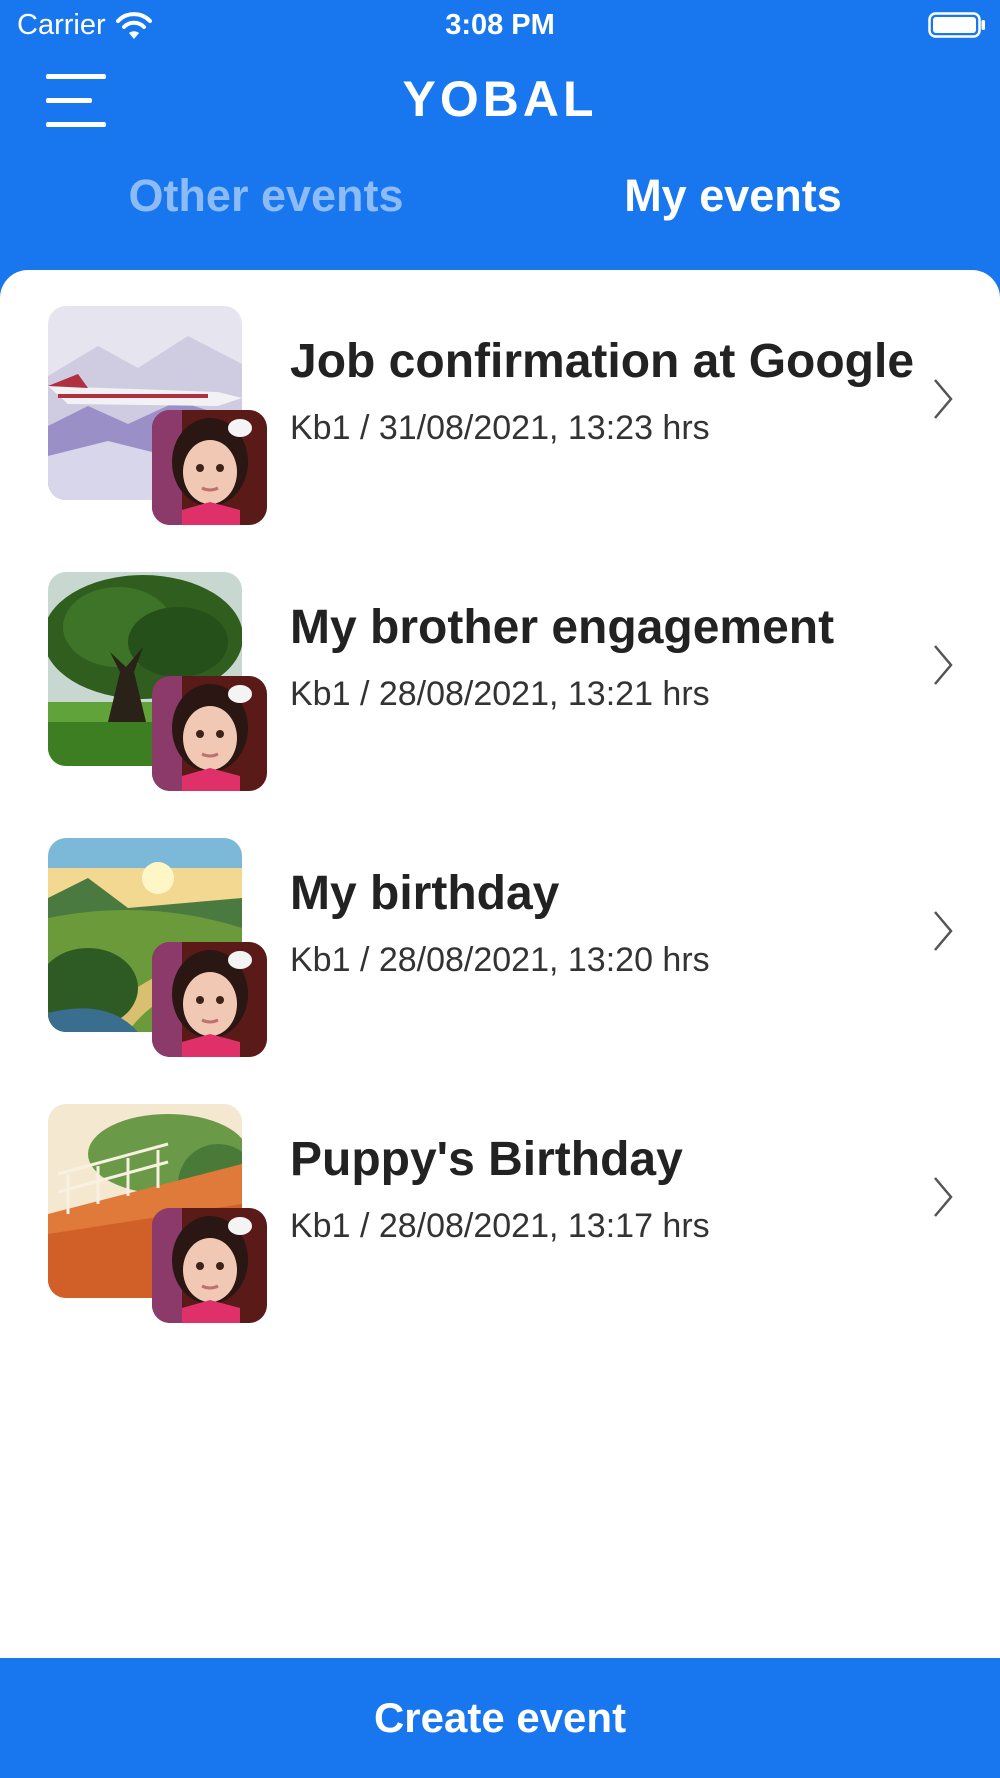 The width and height of the screenshot is (1000, 1778). Describe the element at coordinates (500, 960) in the screenshot. I see `event-meta: Kb1 / 28/08/2021, 13:20 hrs` at that location.